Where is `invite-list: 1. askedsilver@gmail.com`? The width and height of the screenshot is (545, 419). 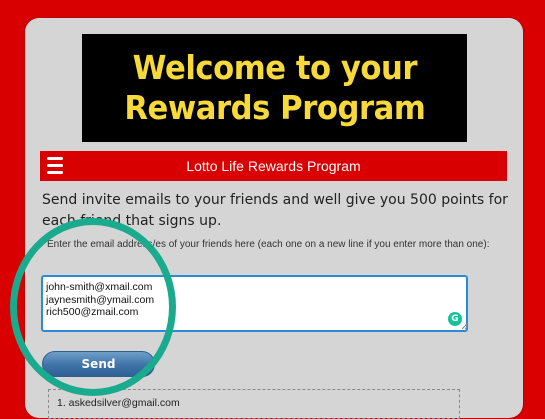 invite-list: 1. askedsilver@gmail.com is located at coordinates (254, 404).